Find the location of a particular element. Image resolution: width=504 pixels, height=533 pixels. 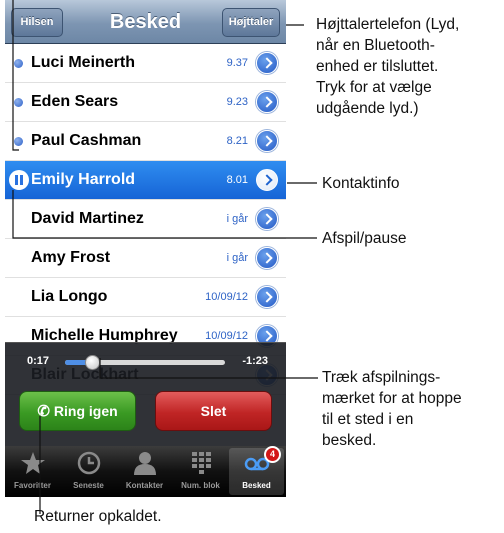

caller-name: Luci Meinerth is located at coordinates (83, 62).